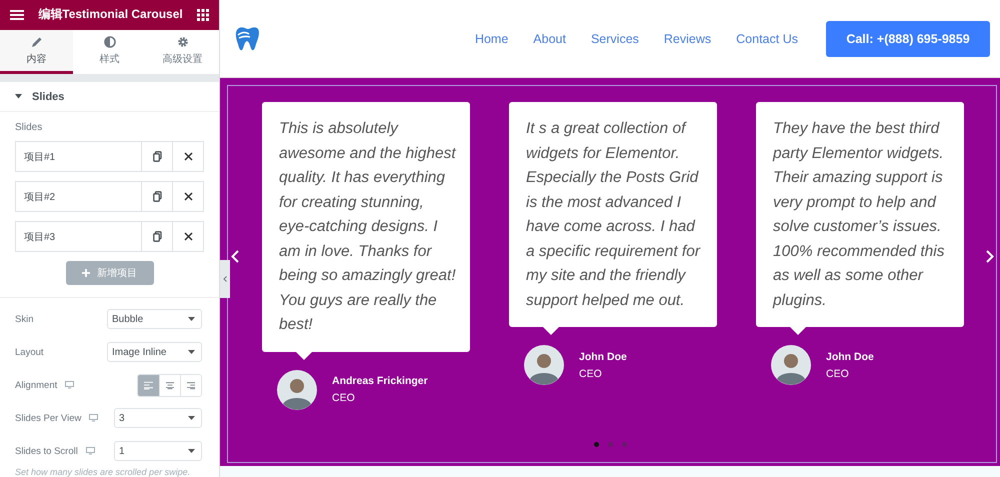 The width and height of the screenshot is (1000, 477). I want to click on testimonial-text: It s a great collection of widgets for Elementor. Especially the Posts Grid is the most advanced I have come across. I had a specific requirement for my site and the friendly support helped me out., so click(614, 214).